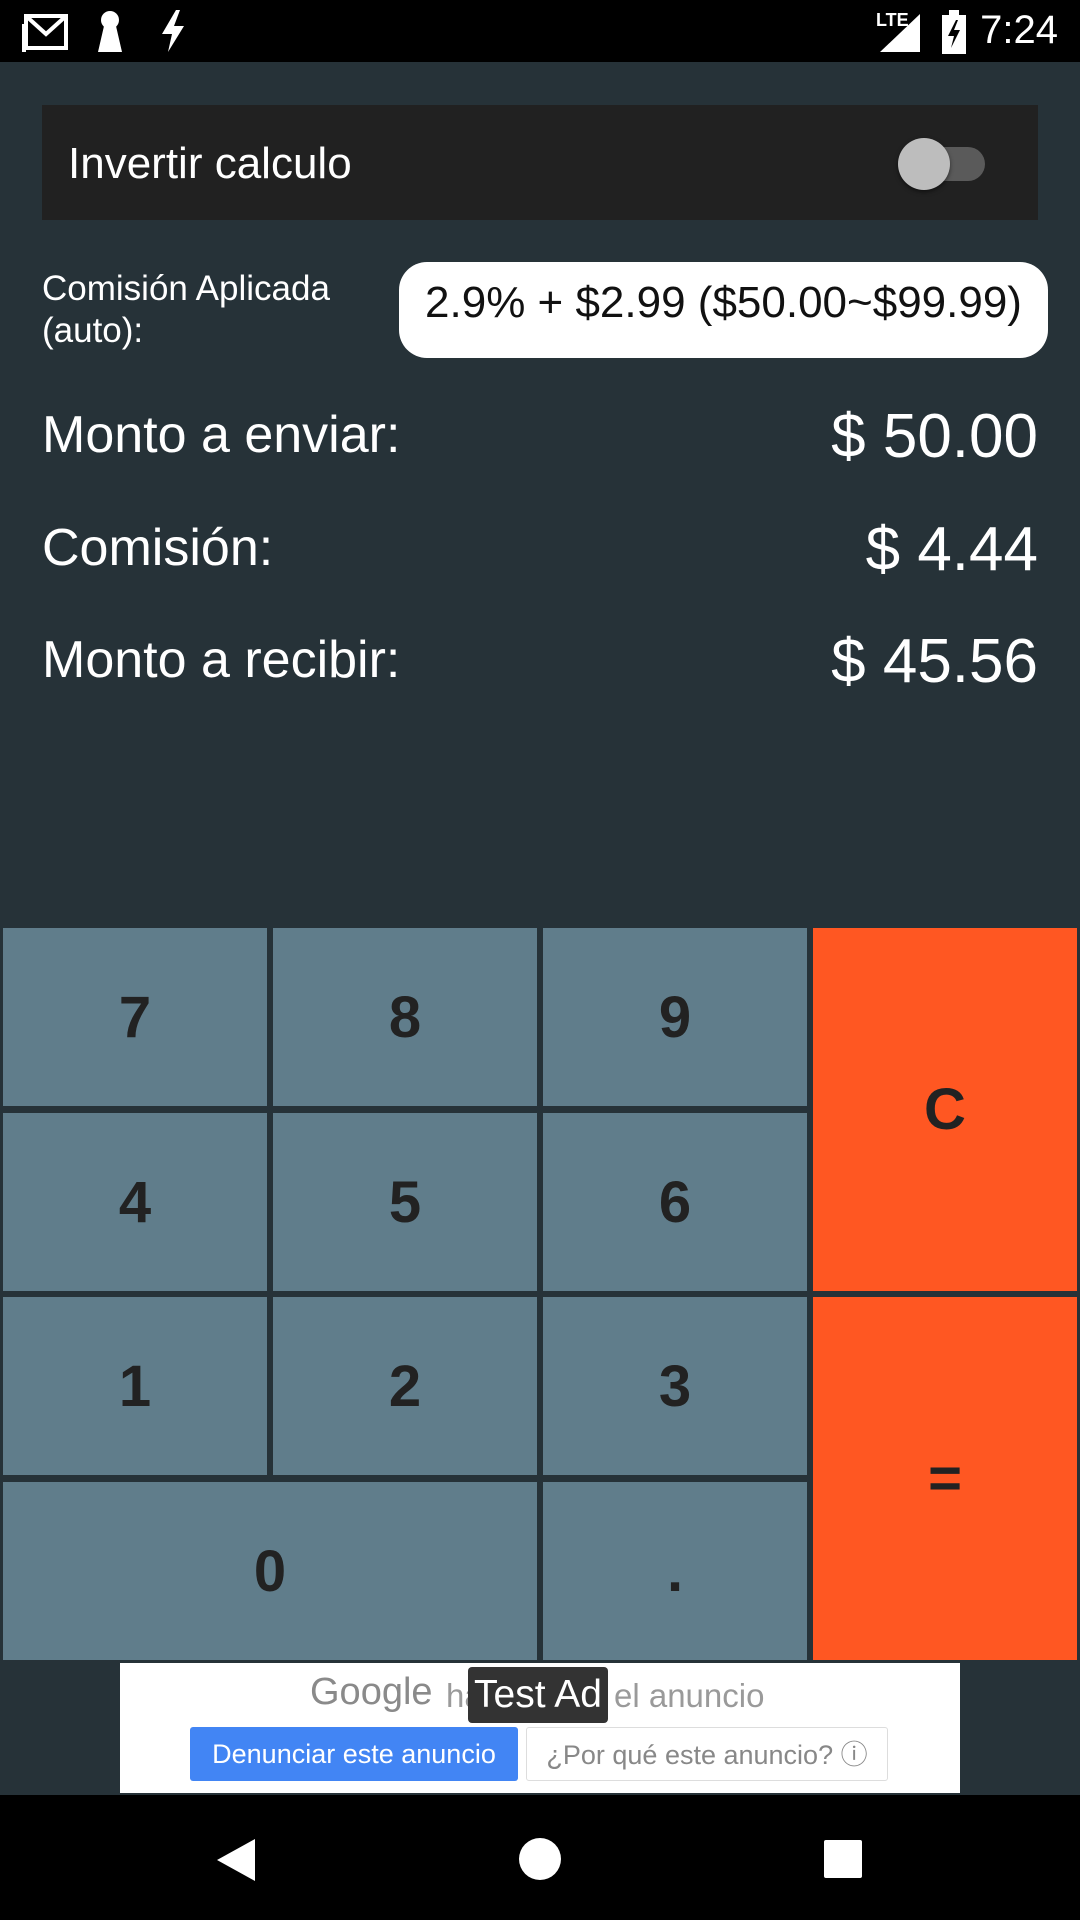  What do you see at coordinates (675, 1017) in the screenshot?
I see `key-9: 9` at bounding box center [675, 1017].